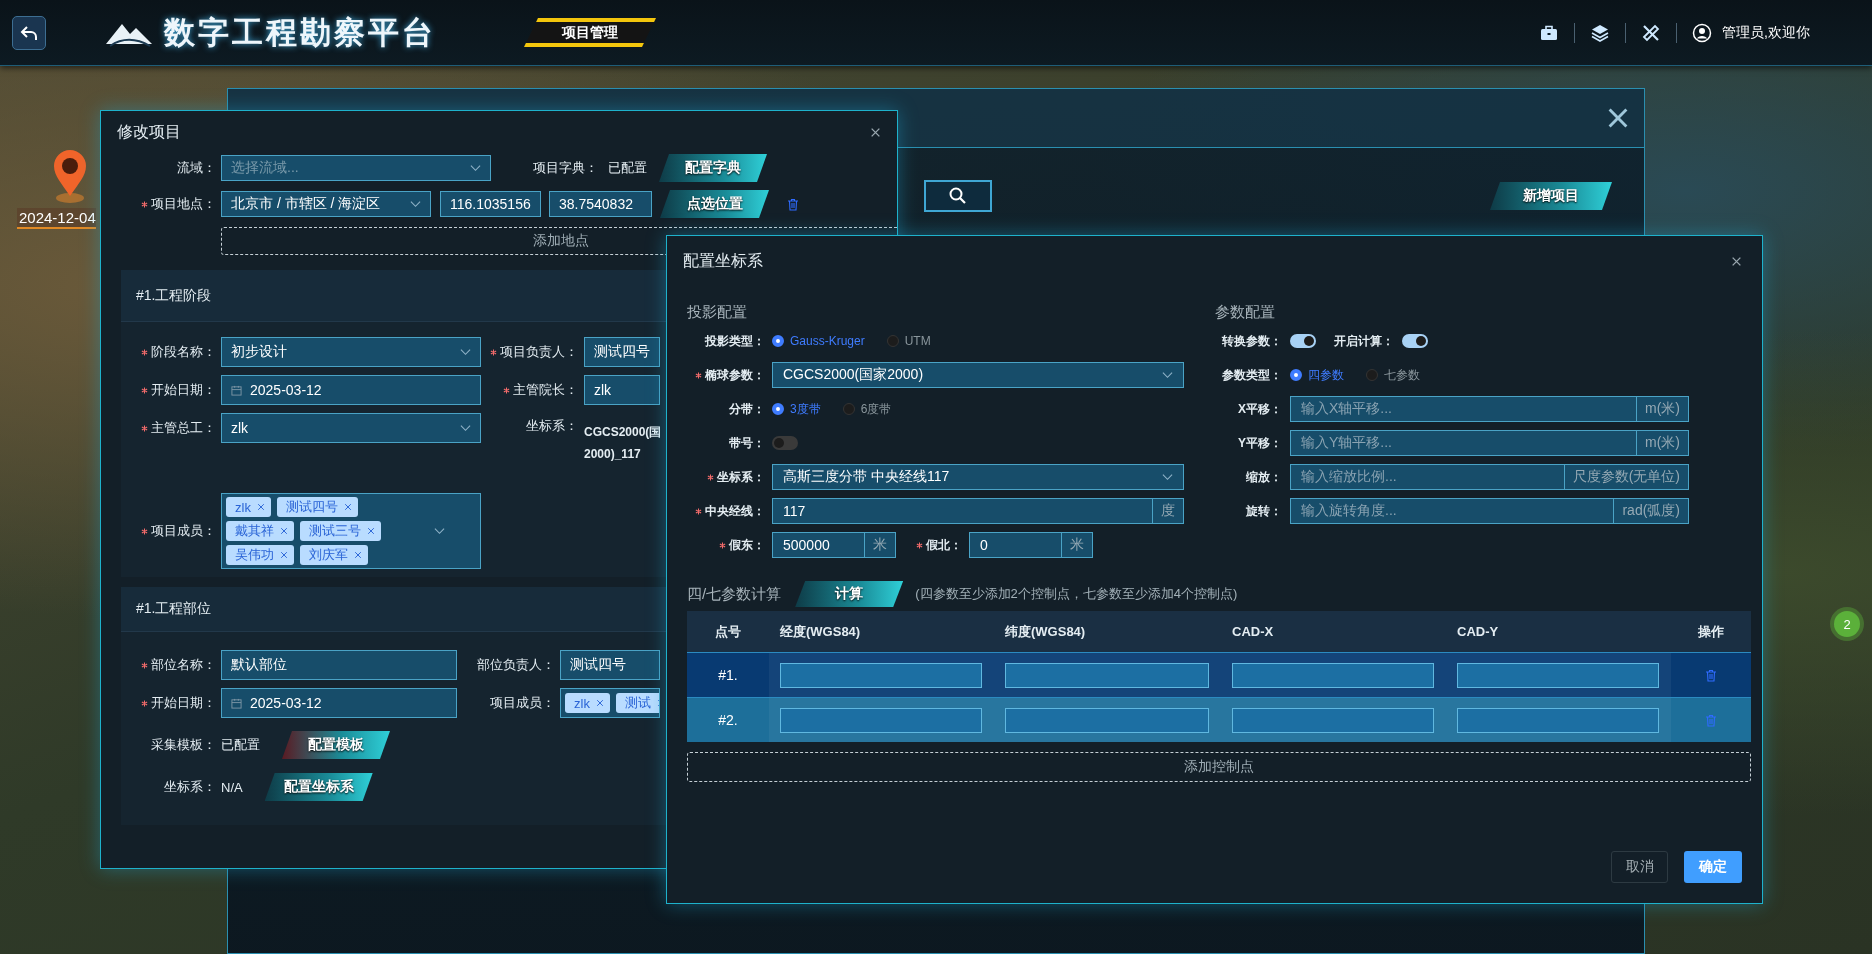 The width and height of the screenshot is (1872, 954). What do you see at coordinates (1219, 719) in the screenshot?
I see `table-row: #2.` at bounding box center [1219, 719].